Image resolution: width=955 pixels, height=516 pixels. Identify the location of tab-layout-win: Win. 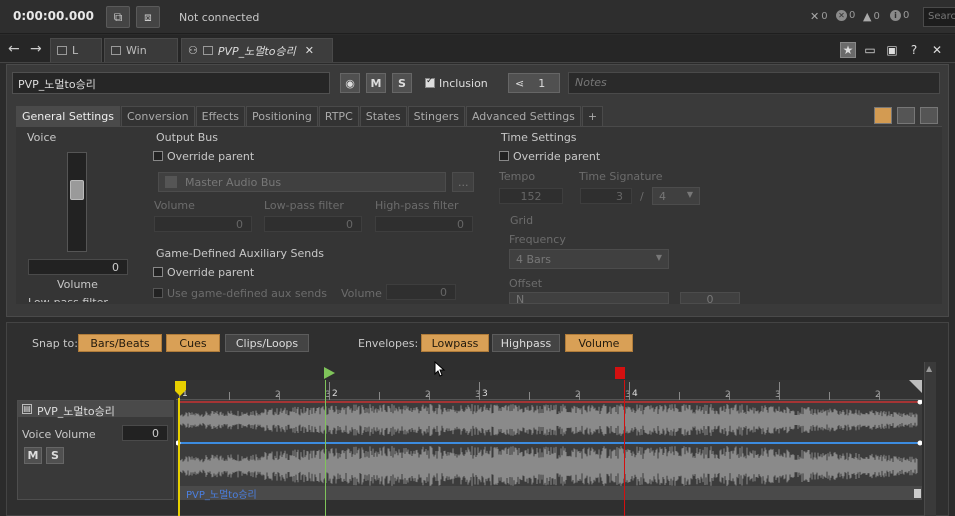
(141, 50).